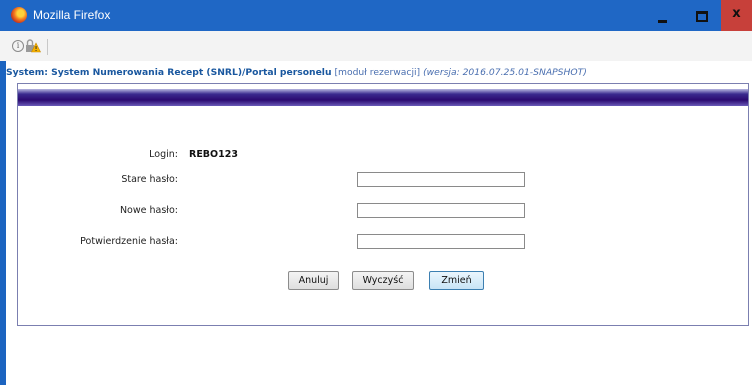 Image resolution: width=752 pixels, height=385 pixels. I want to click on new-password-label: Nowe hasło:, so click(148, 210).